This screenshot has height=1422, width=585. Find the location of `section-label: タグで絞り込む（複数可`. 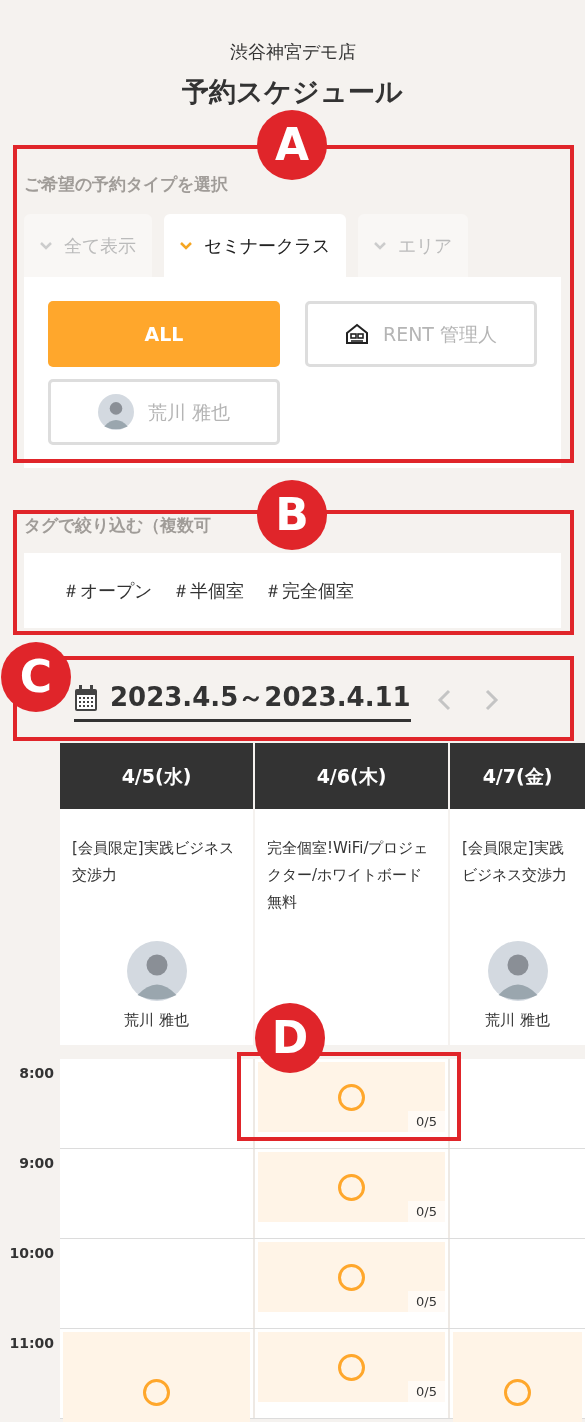

section-label: タグで絞り込む（複数可 is located at coordinates (117, 525).